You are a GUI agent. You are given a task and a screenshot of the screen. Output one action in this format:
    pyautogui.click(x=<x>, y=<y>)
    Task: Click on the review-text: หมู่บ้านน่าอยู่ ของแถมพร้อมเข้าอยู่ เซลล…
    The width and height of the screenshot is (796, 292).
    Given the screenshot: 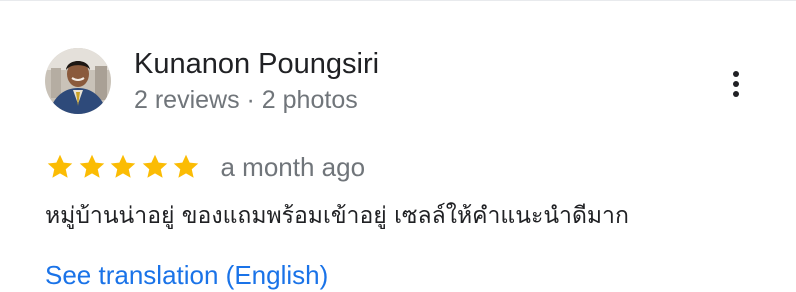 What is the action you would take?
    pyautogui.click(x=337, y=216)
    